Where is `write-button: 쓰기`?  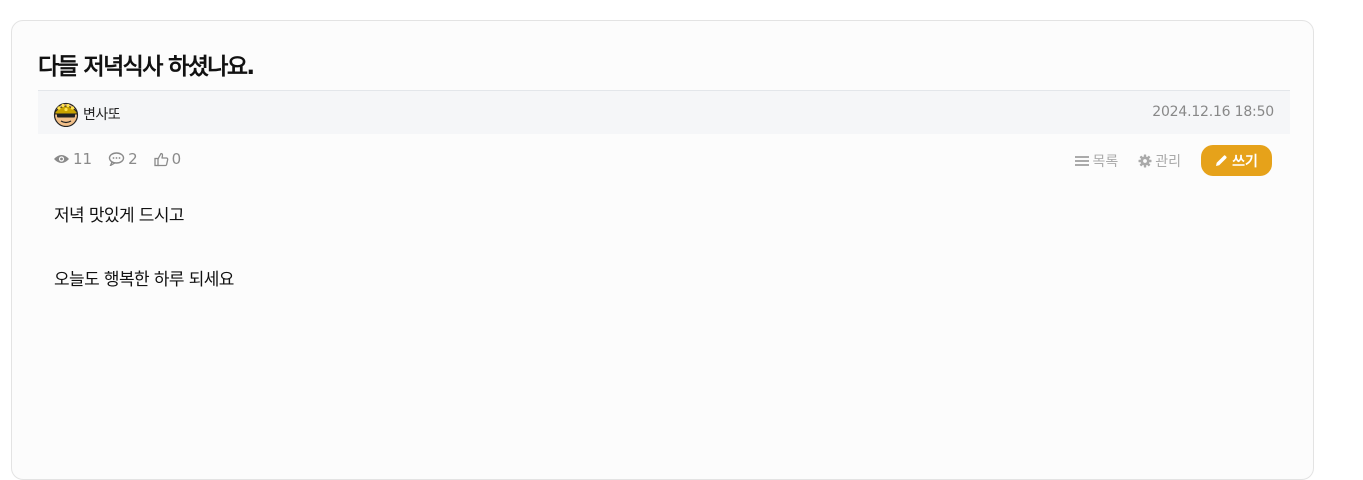 write-button: 쓰기 is located at coordinates (1236, 160).